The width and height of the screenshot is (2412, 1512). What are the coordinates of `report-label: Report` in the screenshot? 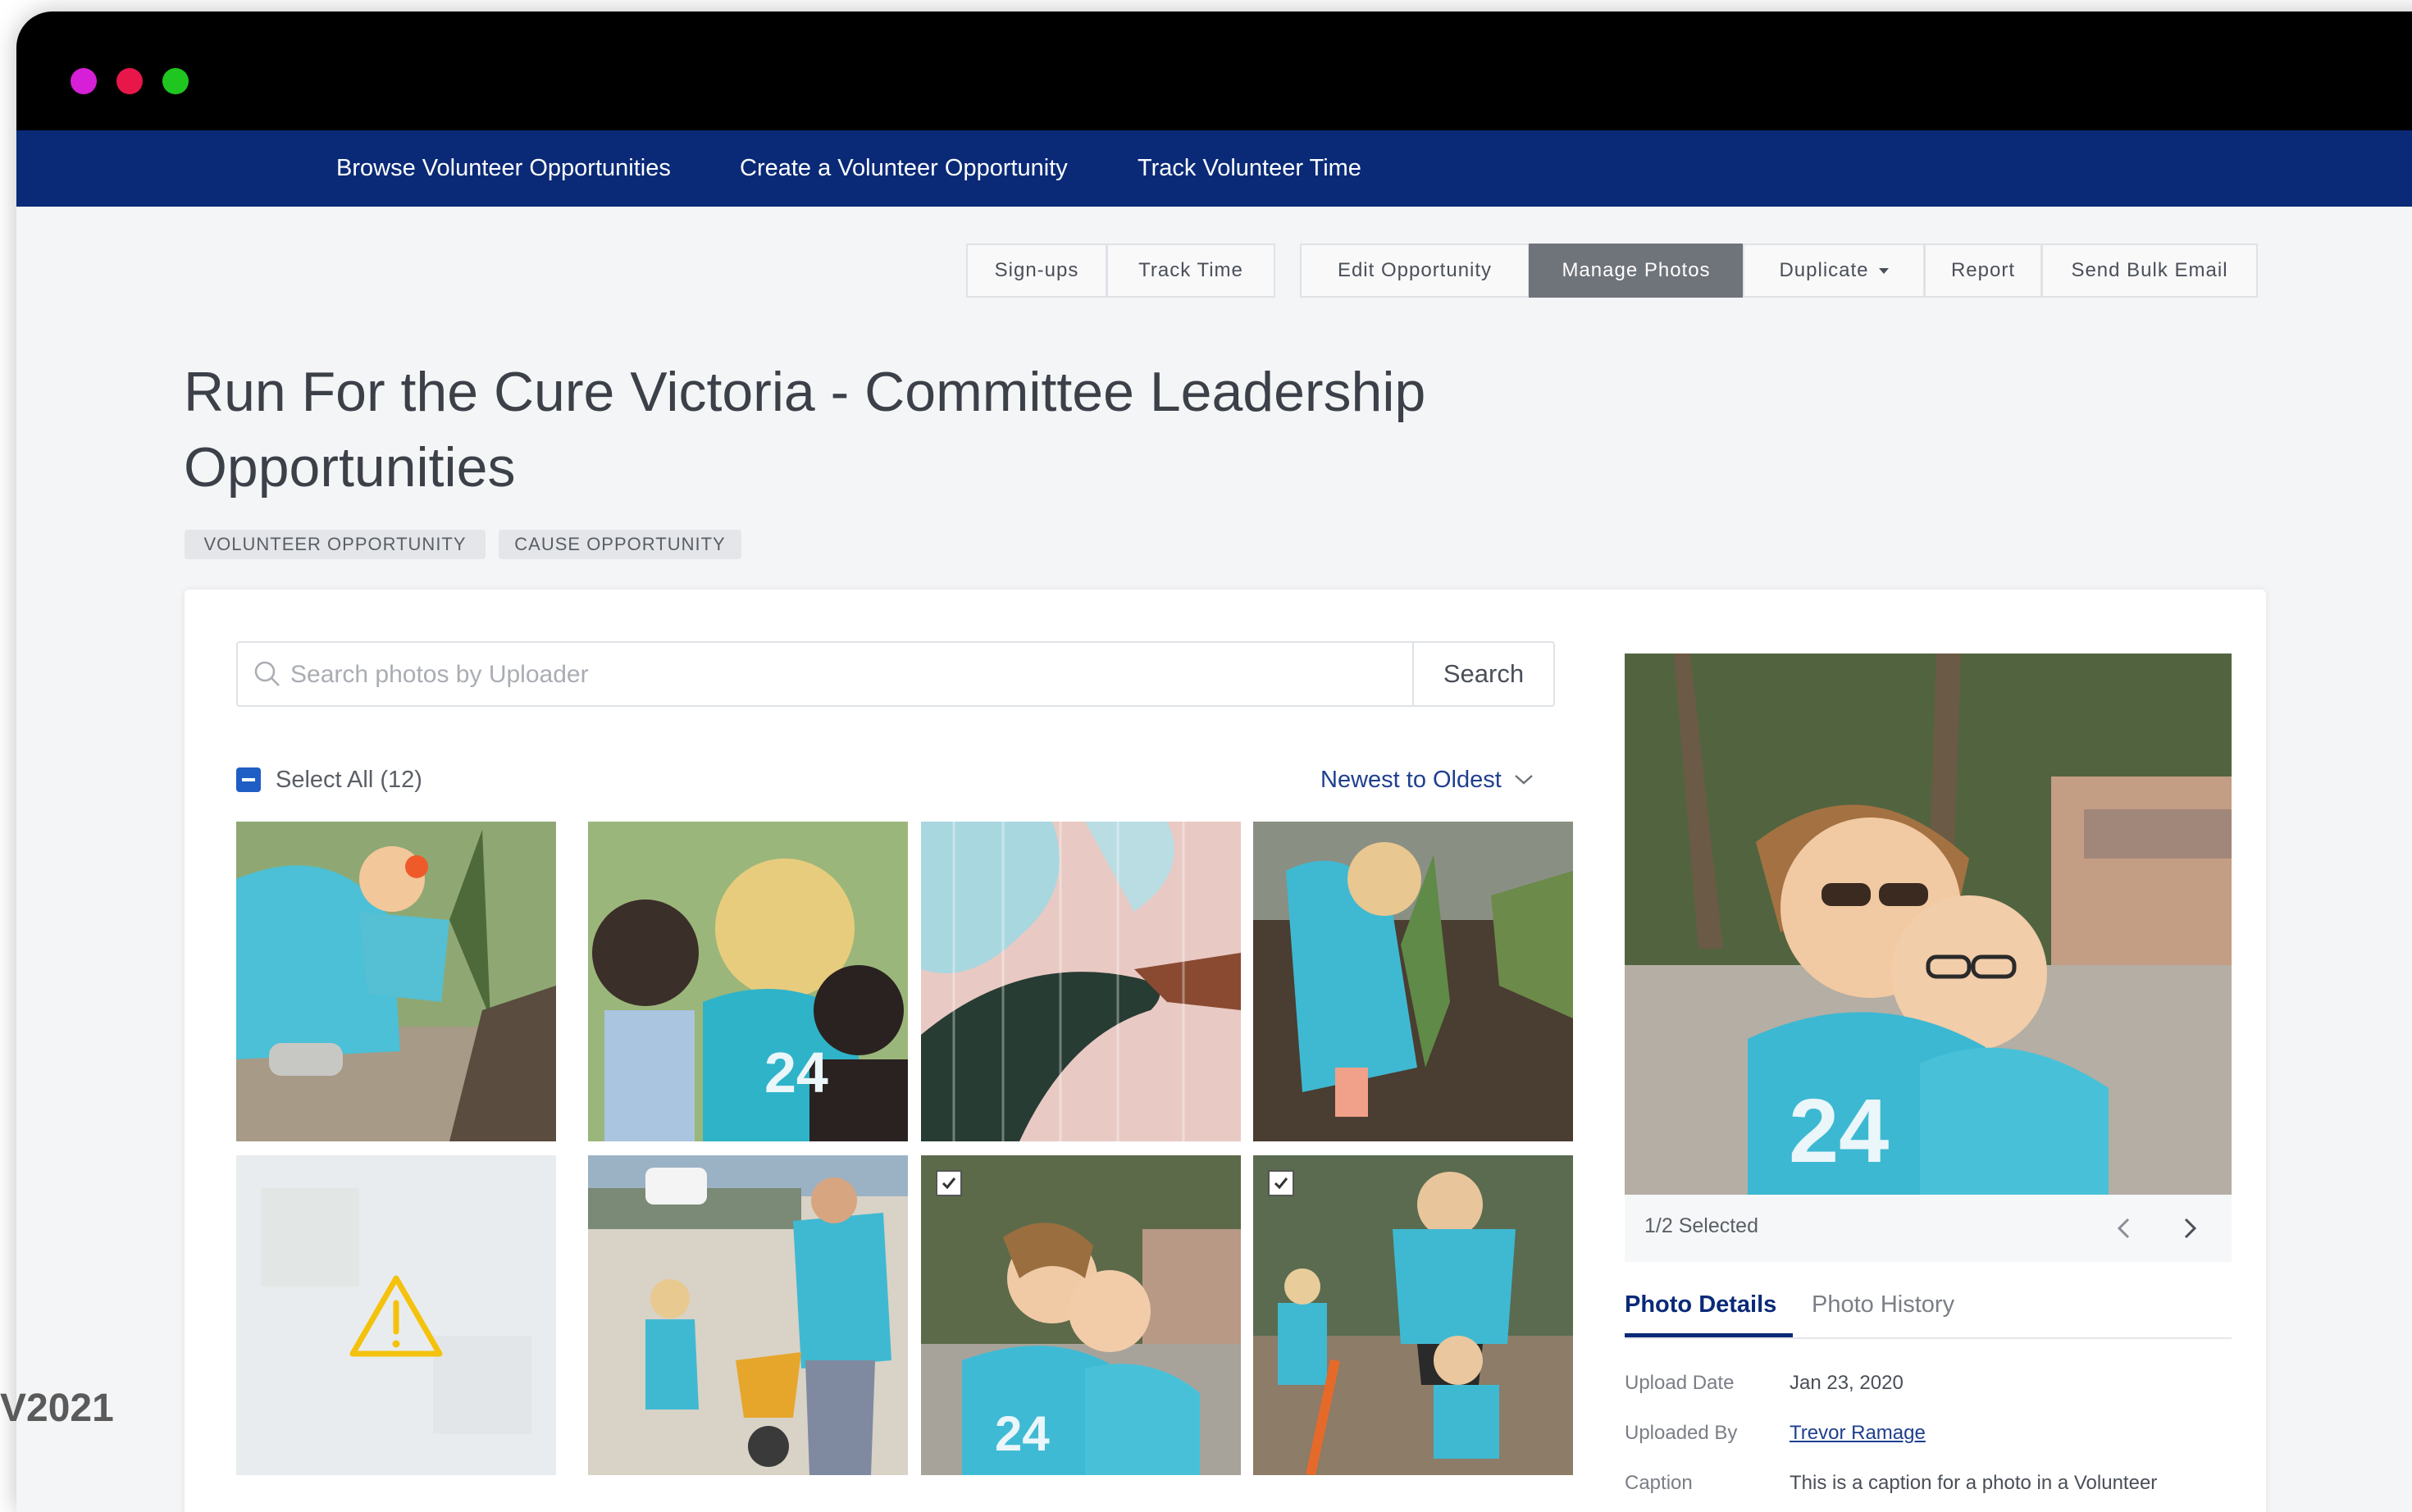 It's located at (1983, 270).